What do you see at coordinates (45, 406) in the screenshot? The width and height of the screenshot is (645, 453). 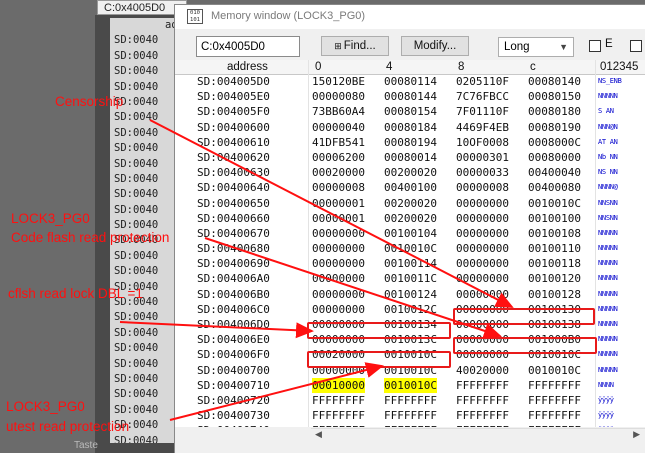 I see `annotation-lock3-utest: LOCK3_PG0` at bounding box center [45, 406].